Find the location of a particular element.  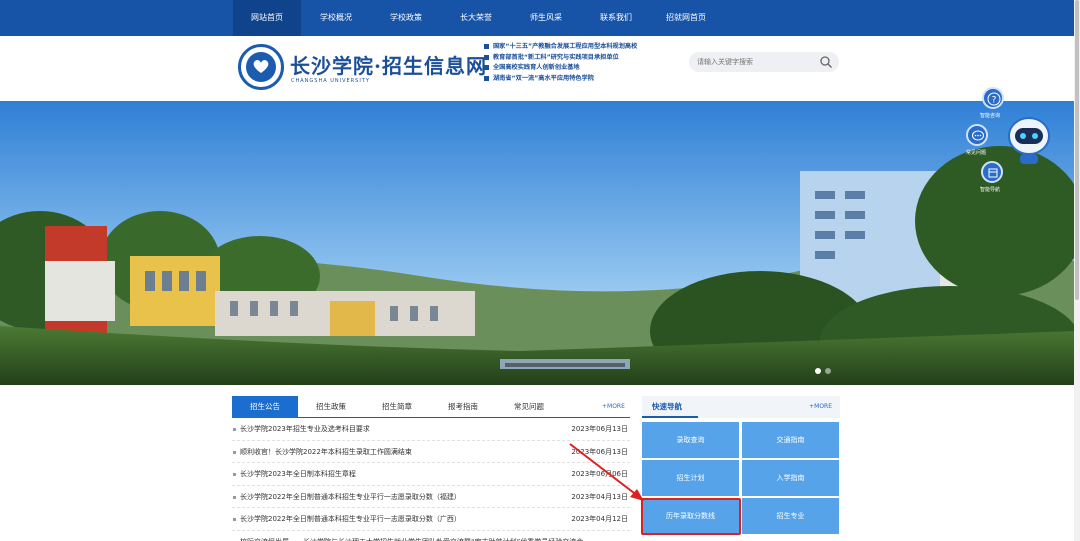

scrollbar-thumb is located at coordinates (1077, 150).